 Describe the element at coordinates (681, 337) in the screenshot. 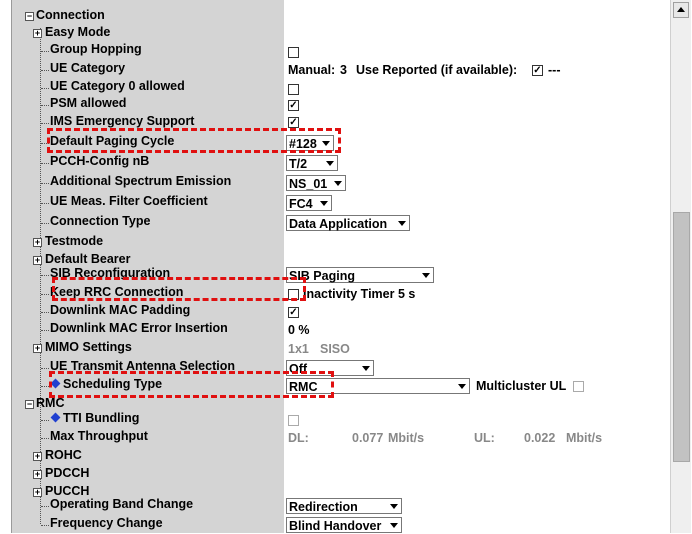

I see `scroll-thumb` at that location.